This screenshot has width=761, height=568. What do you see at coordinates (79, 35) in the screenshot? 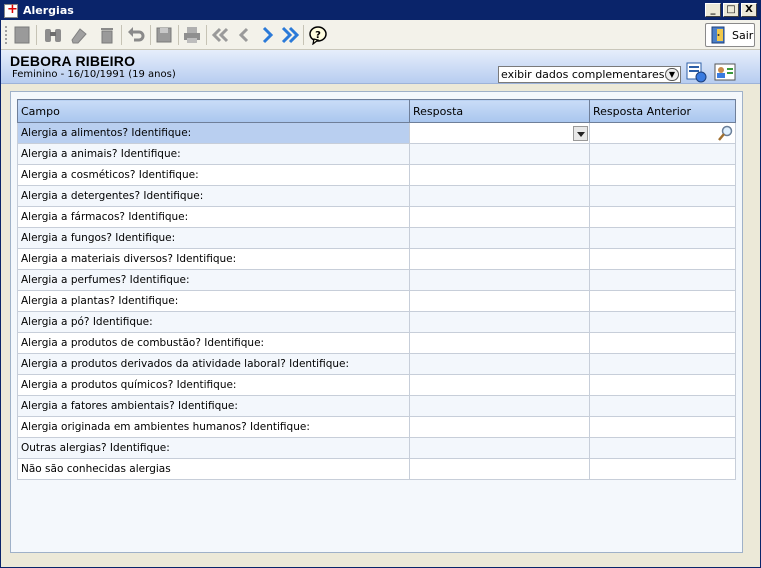
I see `edit-eraser-icon` at bounding box center [79, 35].